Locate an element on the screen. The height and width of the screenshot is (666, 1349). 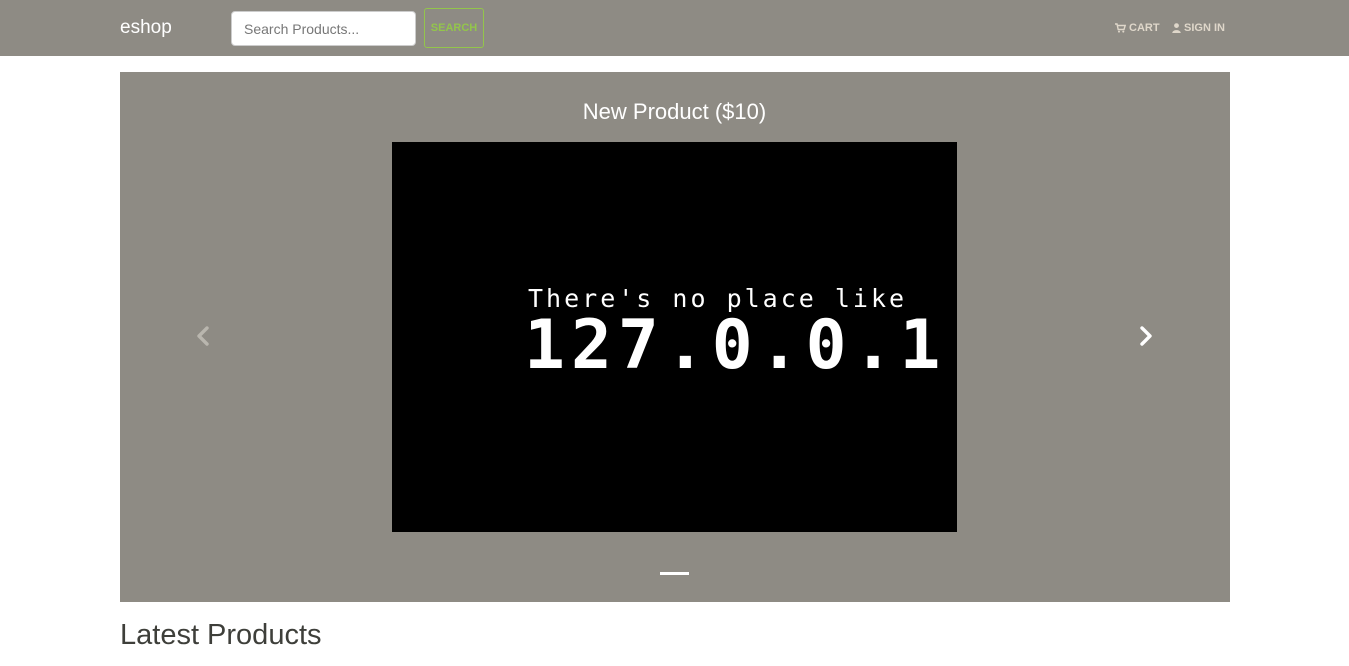
cart-link-label: CART is located at coordinates (1144, 28).